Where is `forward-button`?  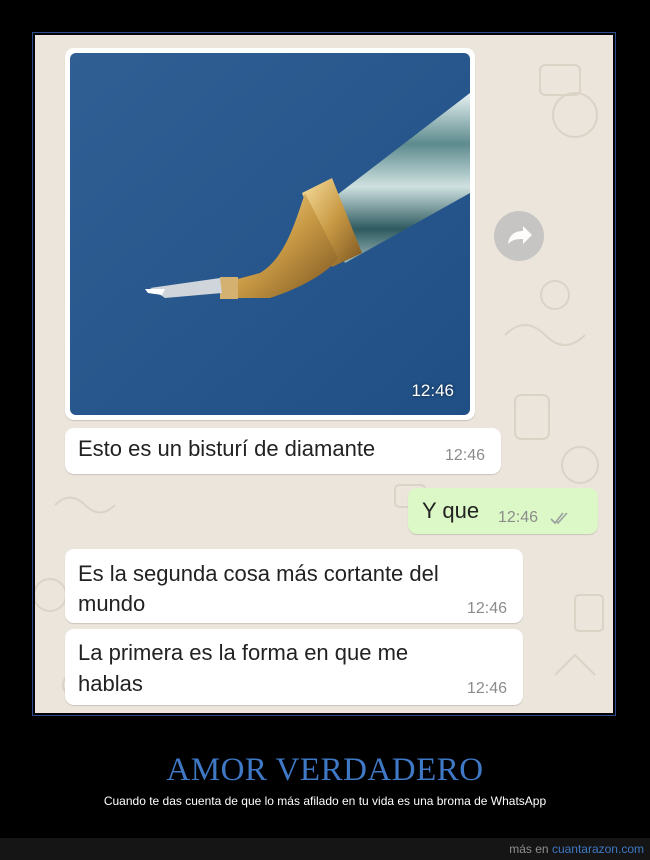 forward-button is located at coordinates (519, 236).